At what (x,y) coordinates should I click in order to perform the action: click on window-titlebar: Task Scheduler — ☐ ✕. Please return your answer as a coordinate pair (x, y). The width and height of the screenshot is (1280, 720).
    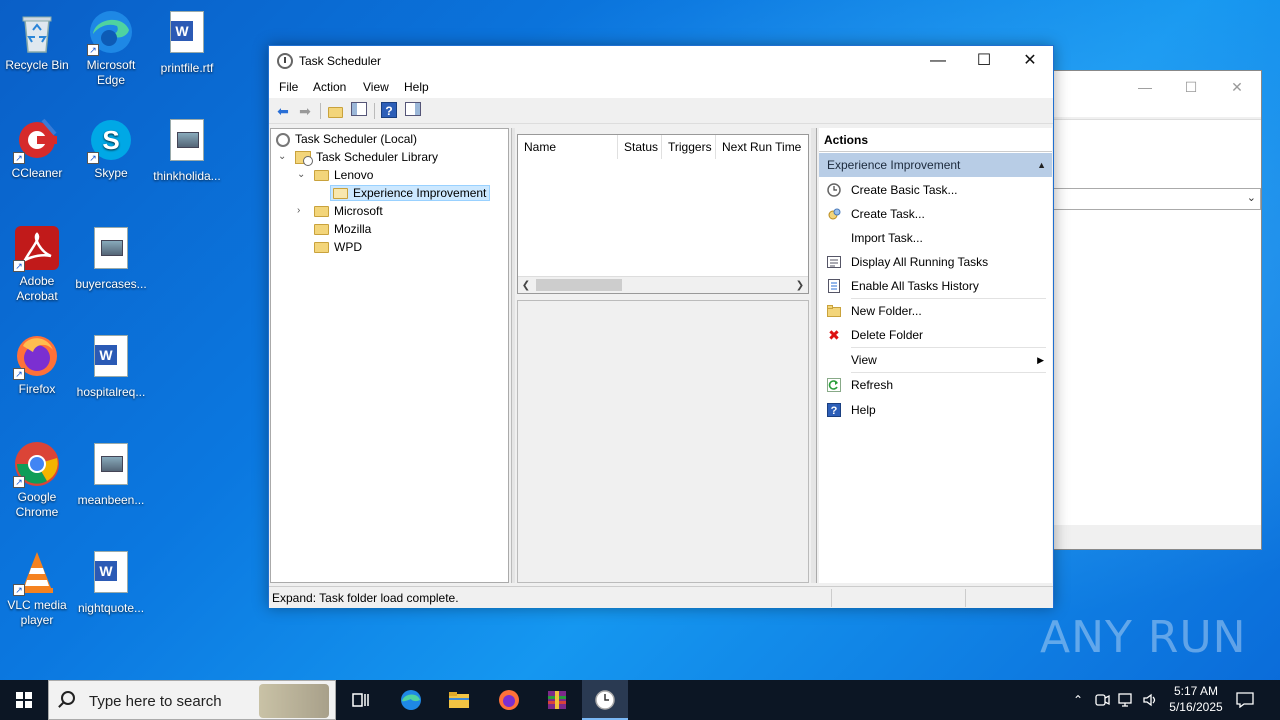
    Looking at the image, I should click on (661, 61).